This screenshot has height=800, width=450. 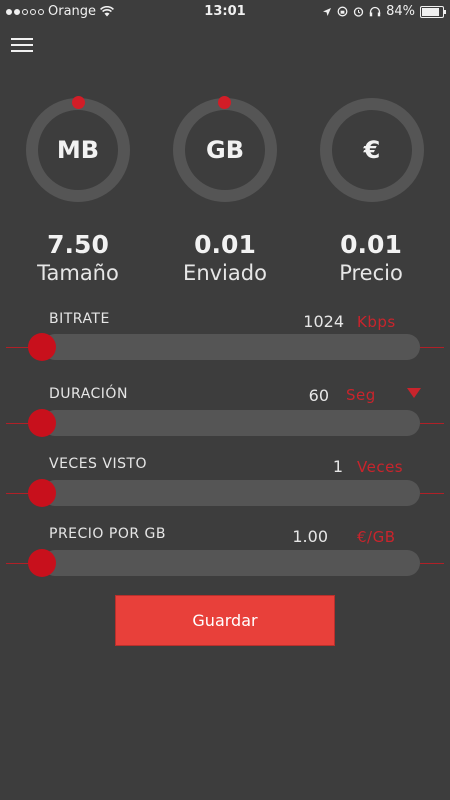 What do you see at coordinates (337, 466) in the screenshot?
I see `views-value: 1` at bounding box center [337, 466].